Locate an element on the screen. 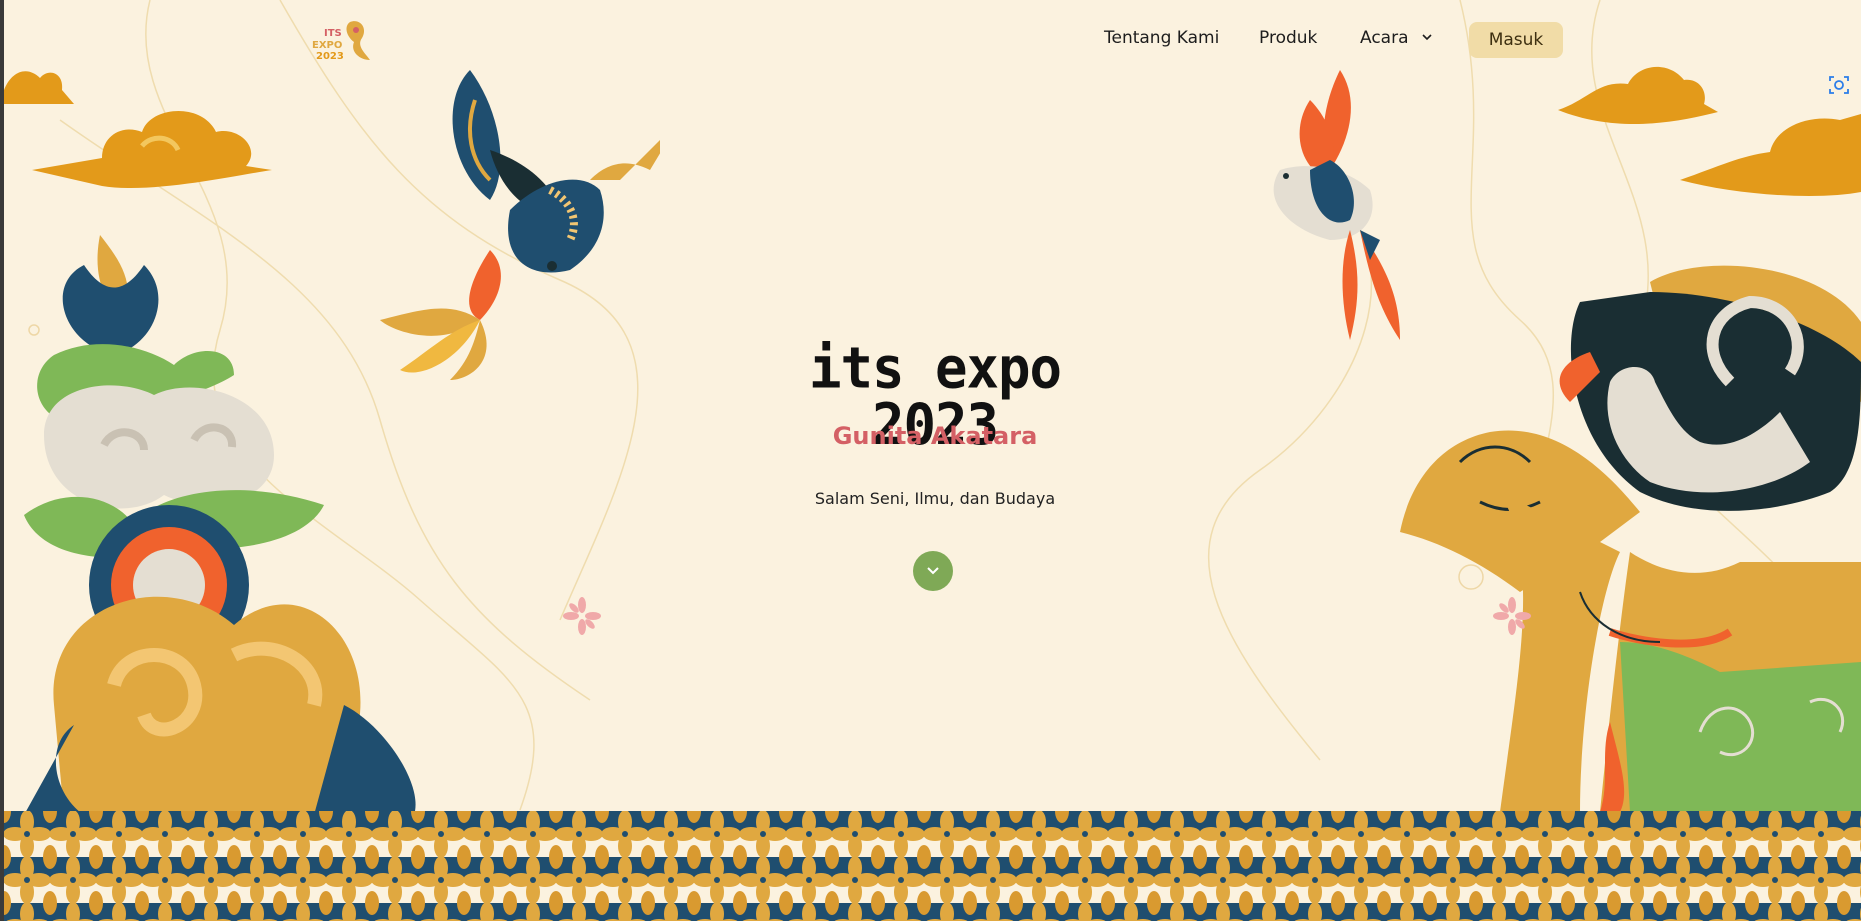  pink-flower-left is located at coordinates (582, 616).